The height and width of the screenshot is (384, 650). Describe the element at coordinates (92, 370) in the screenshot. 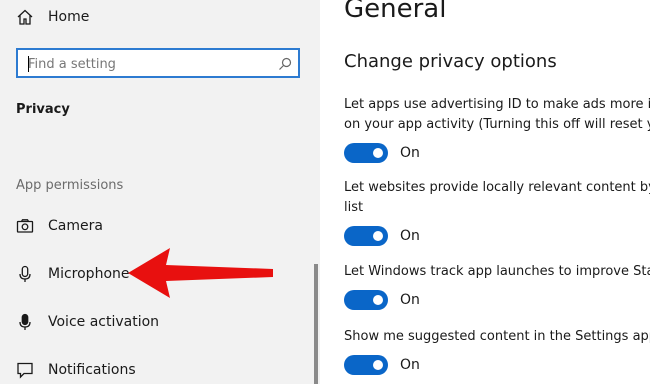

I see `sidebar-item-label: Notifications` at that location.